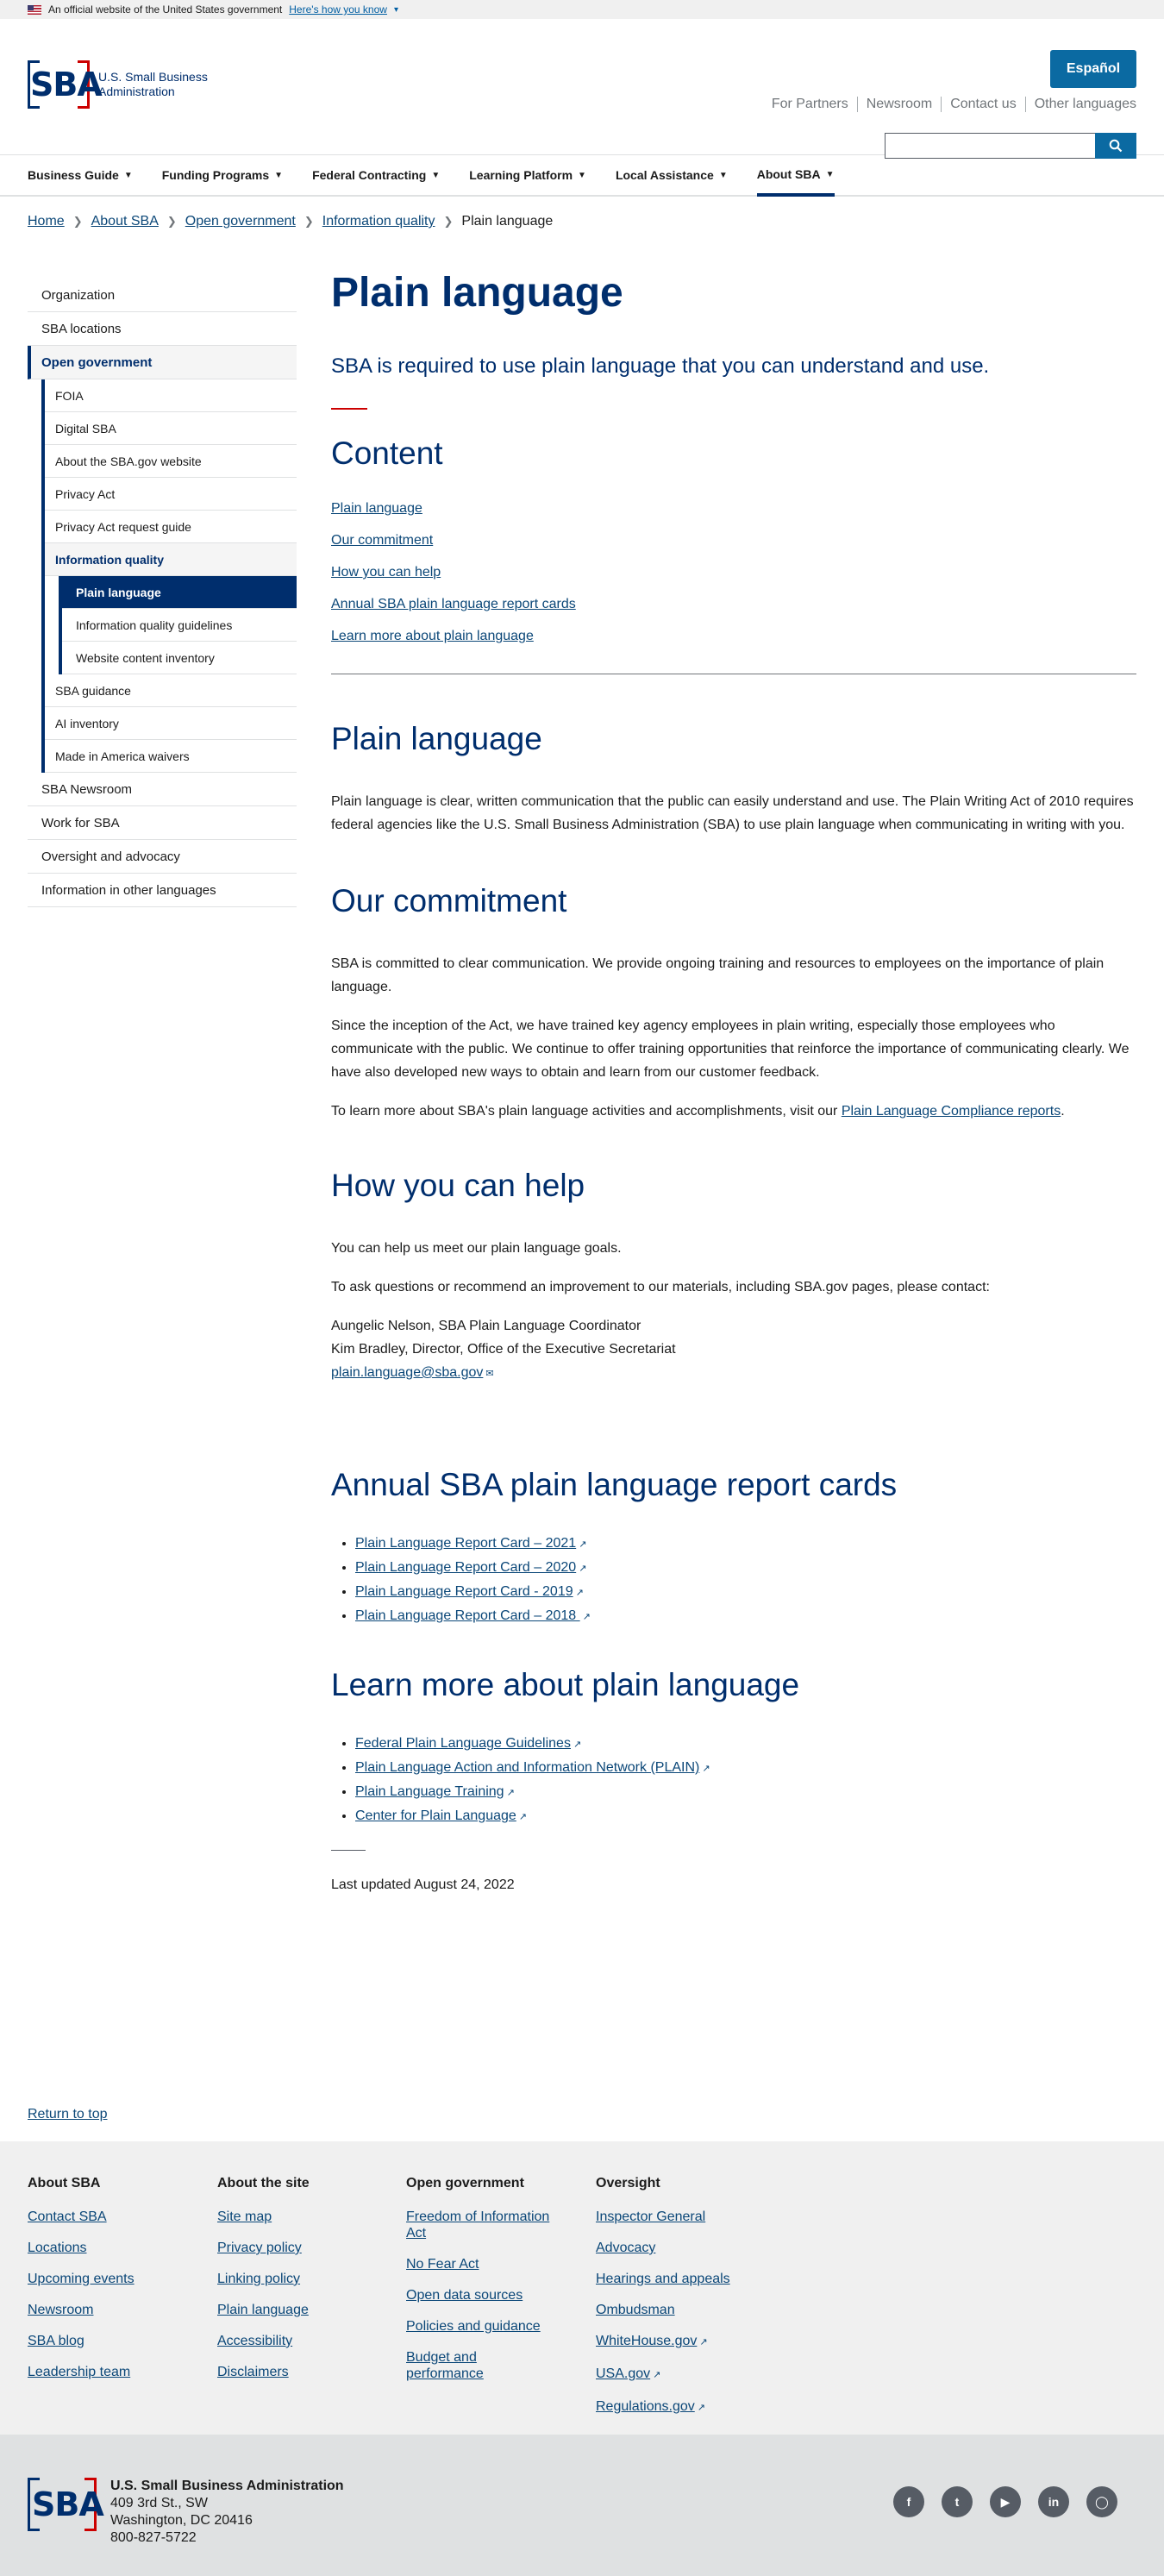  Describe the element at coordinates (237, 175) in the screenshot. I see `nav-funding-programs: Funding Programs ▼` at that location.